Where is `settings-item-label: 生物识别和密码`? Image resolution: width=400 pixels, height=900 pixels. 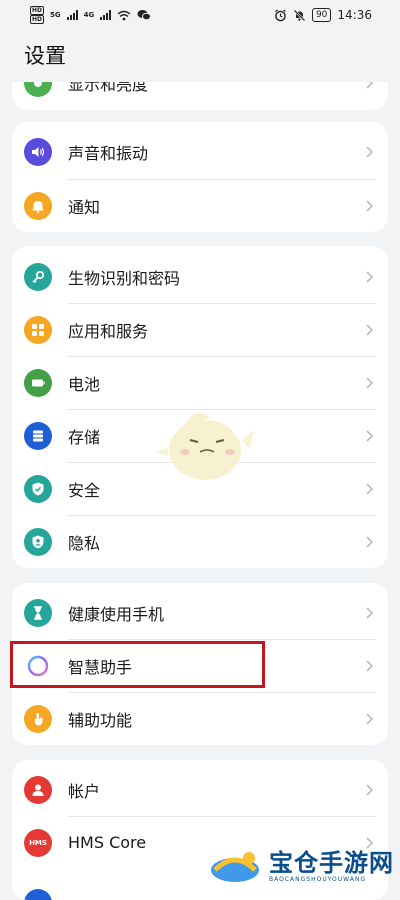
settings-item-label: 生物识别和密码 is located at coordinates (124, 277).